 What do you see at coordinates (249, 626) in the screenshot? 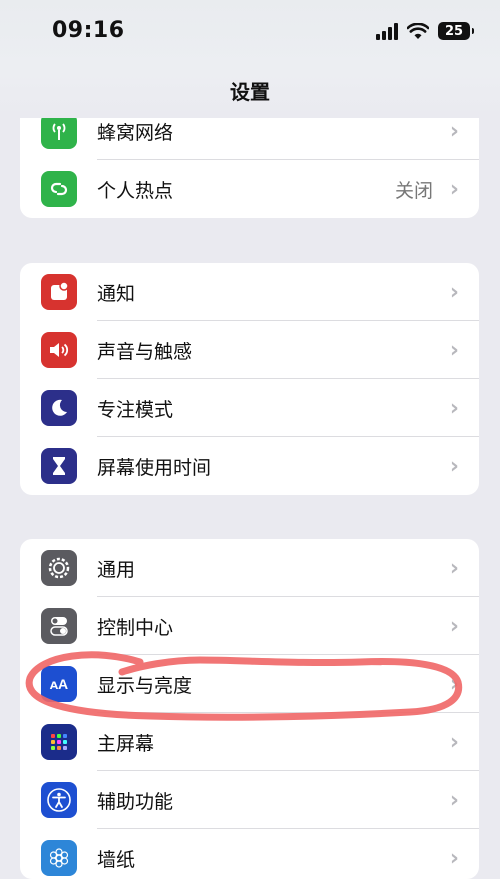
I see `settings-row-control-center: 控制中心 ›` at bounding box center [249, 626].